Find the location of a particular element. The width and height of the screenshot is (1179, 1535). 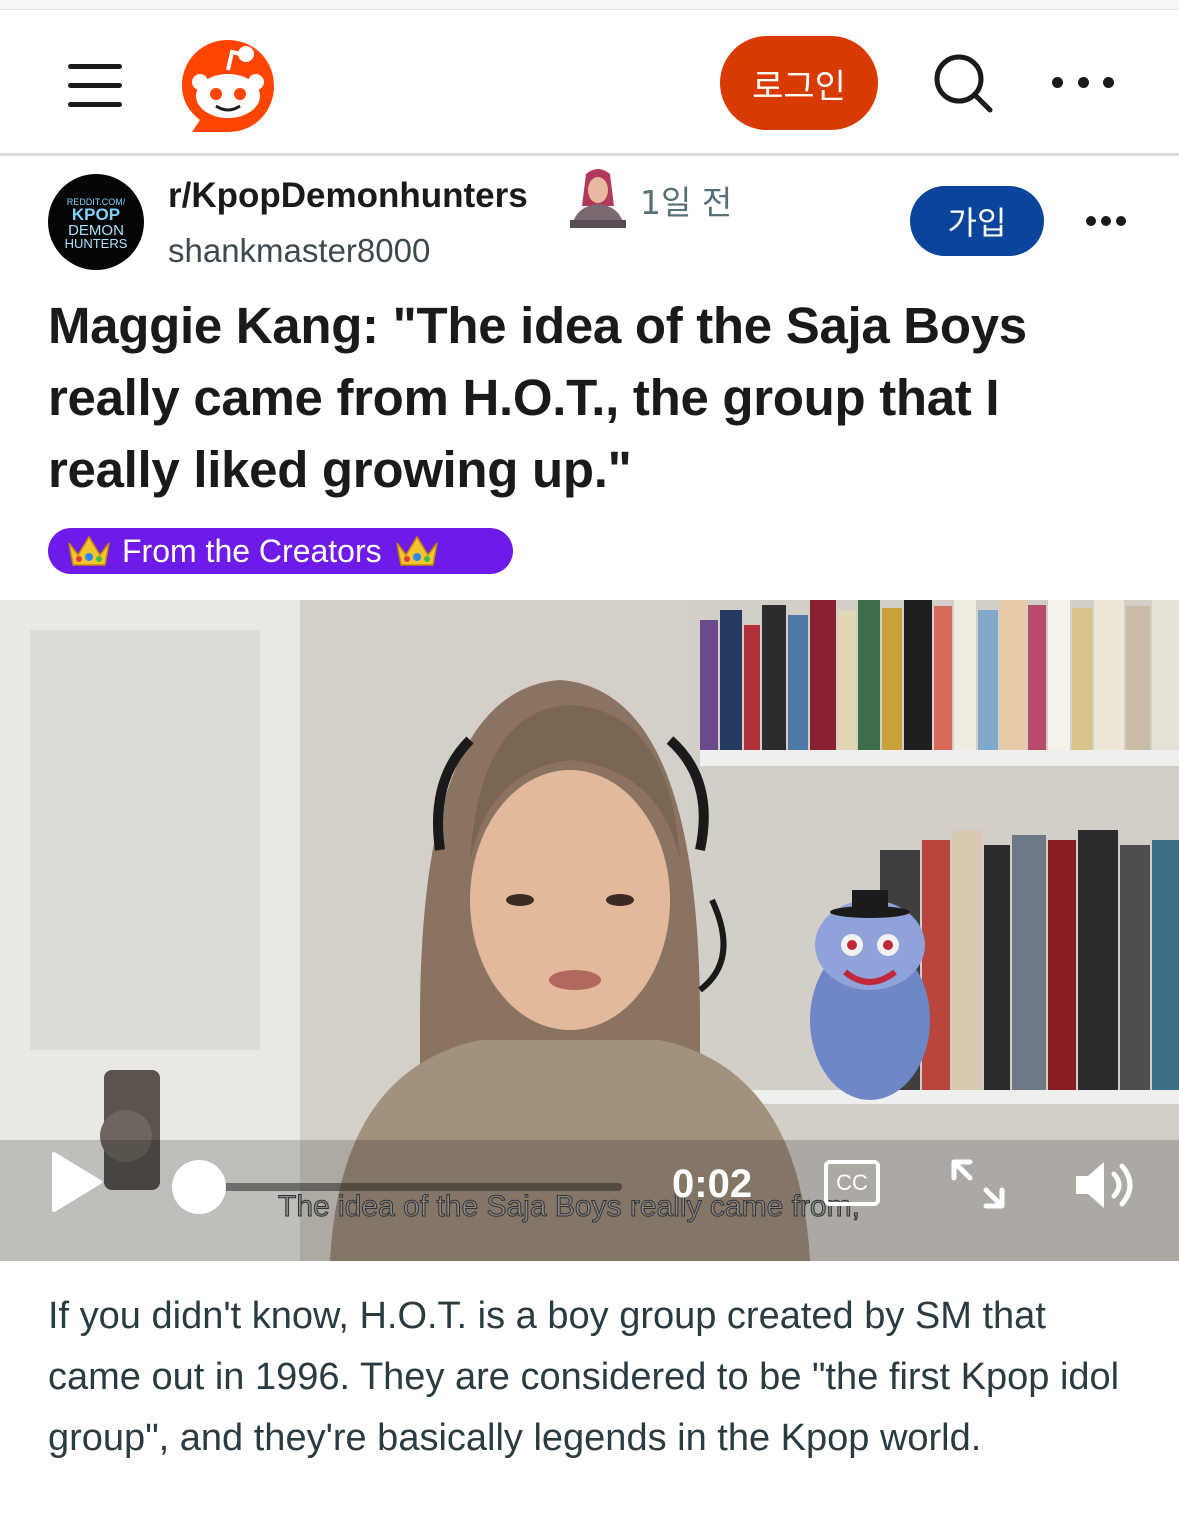

subreddit-avatar: REDDIT.COM/ KPOP DEMON HUNTERS is located at coordinates (96, 222).